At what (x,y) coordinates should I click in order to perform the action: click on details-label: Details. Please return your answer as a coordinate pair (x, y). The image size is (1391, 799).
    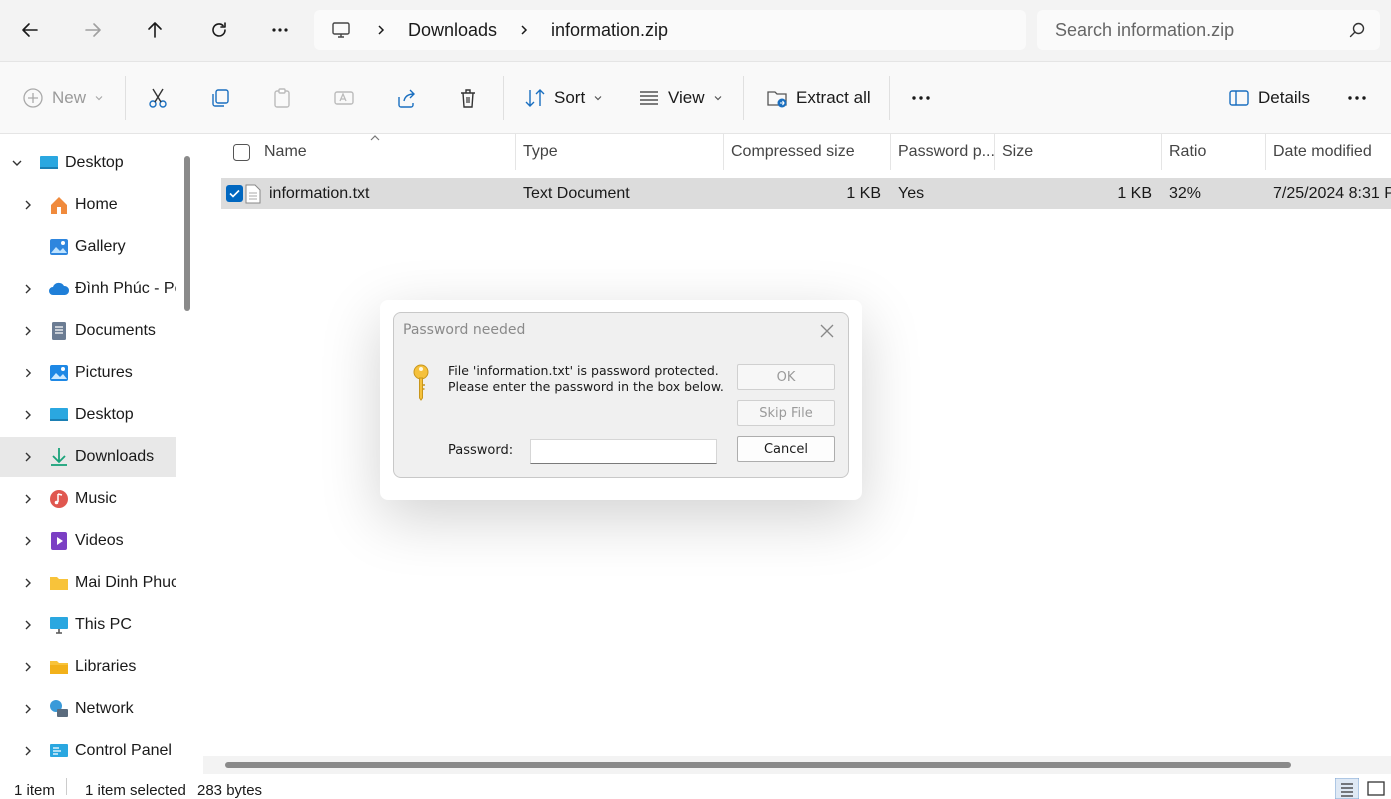
    Looking at the image, I should click on (1284, 97).